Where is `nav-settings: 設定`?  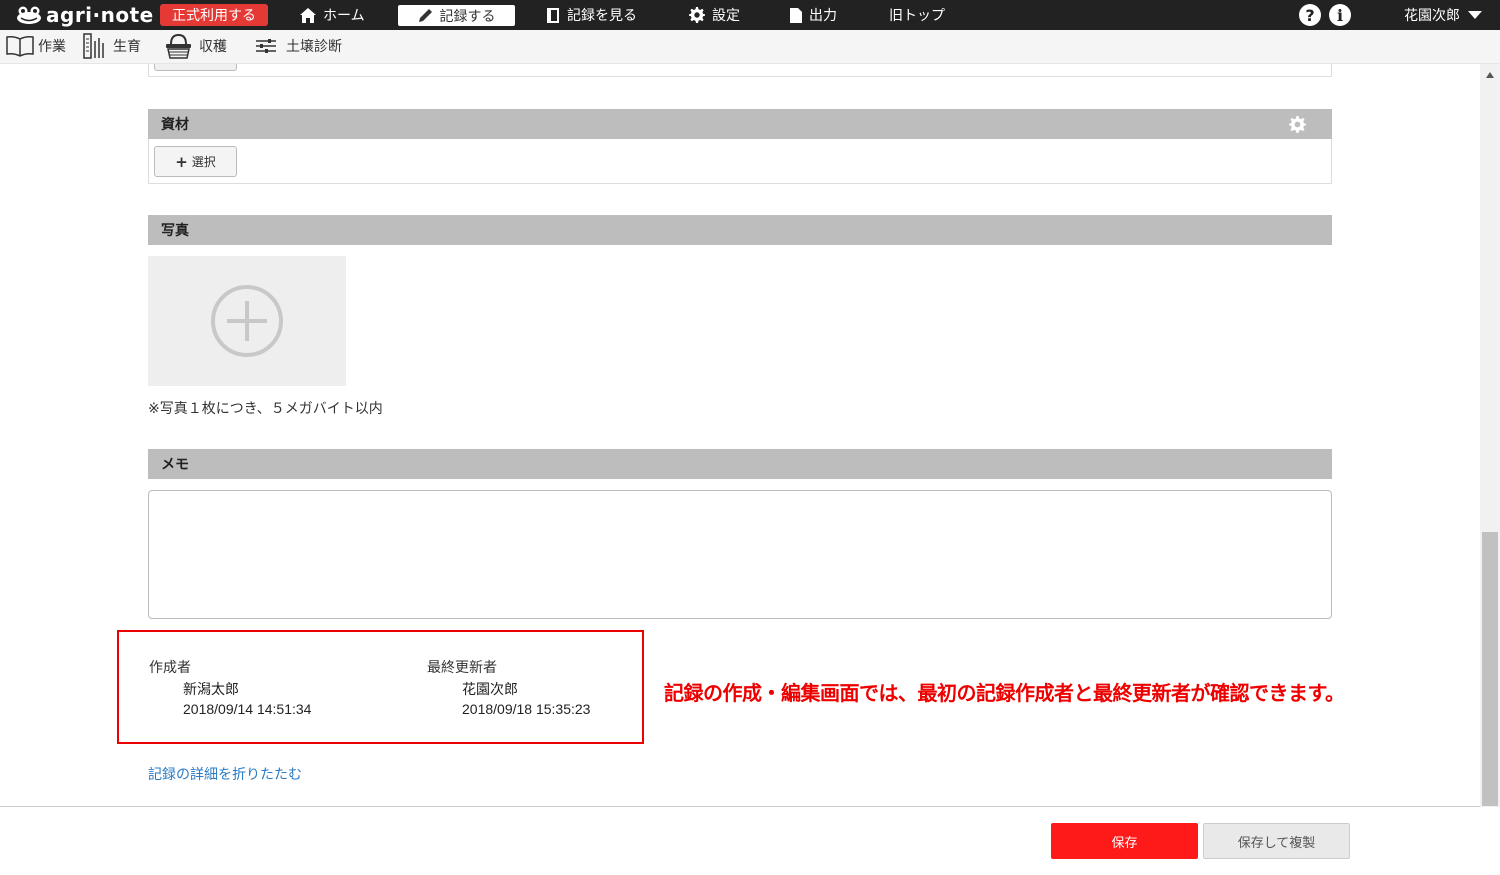 nav-settings: 設定 is located at coordinates (714, 15).